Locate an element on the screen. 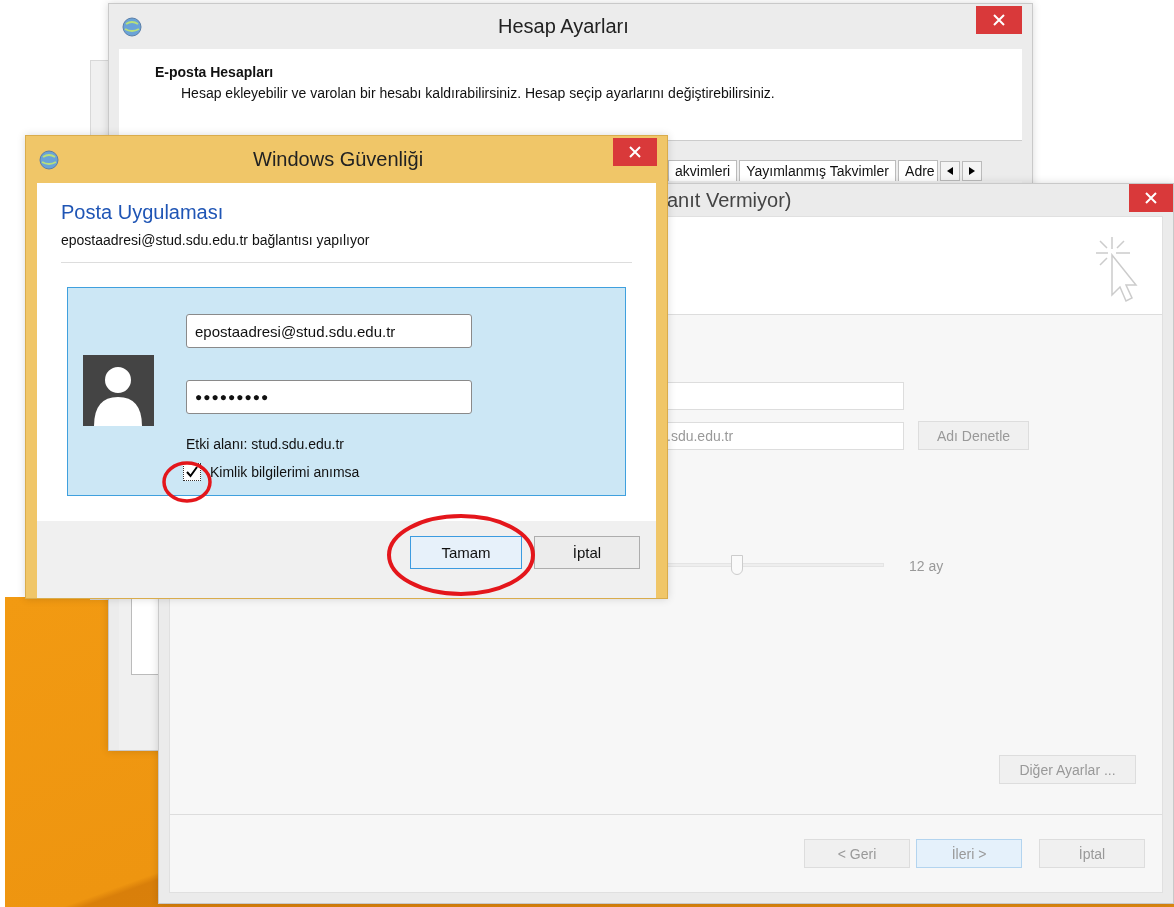 The image size is (1174, 907). password-field: ●●●●●●●●● is located at coordinates (329, 397).